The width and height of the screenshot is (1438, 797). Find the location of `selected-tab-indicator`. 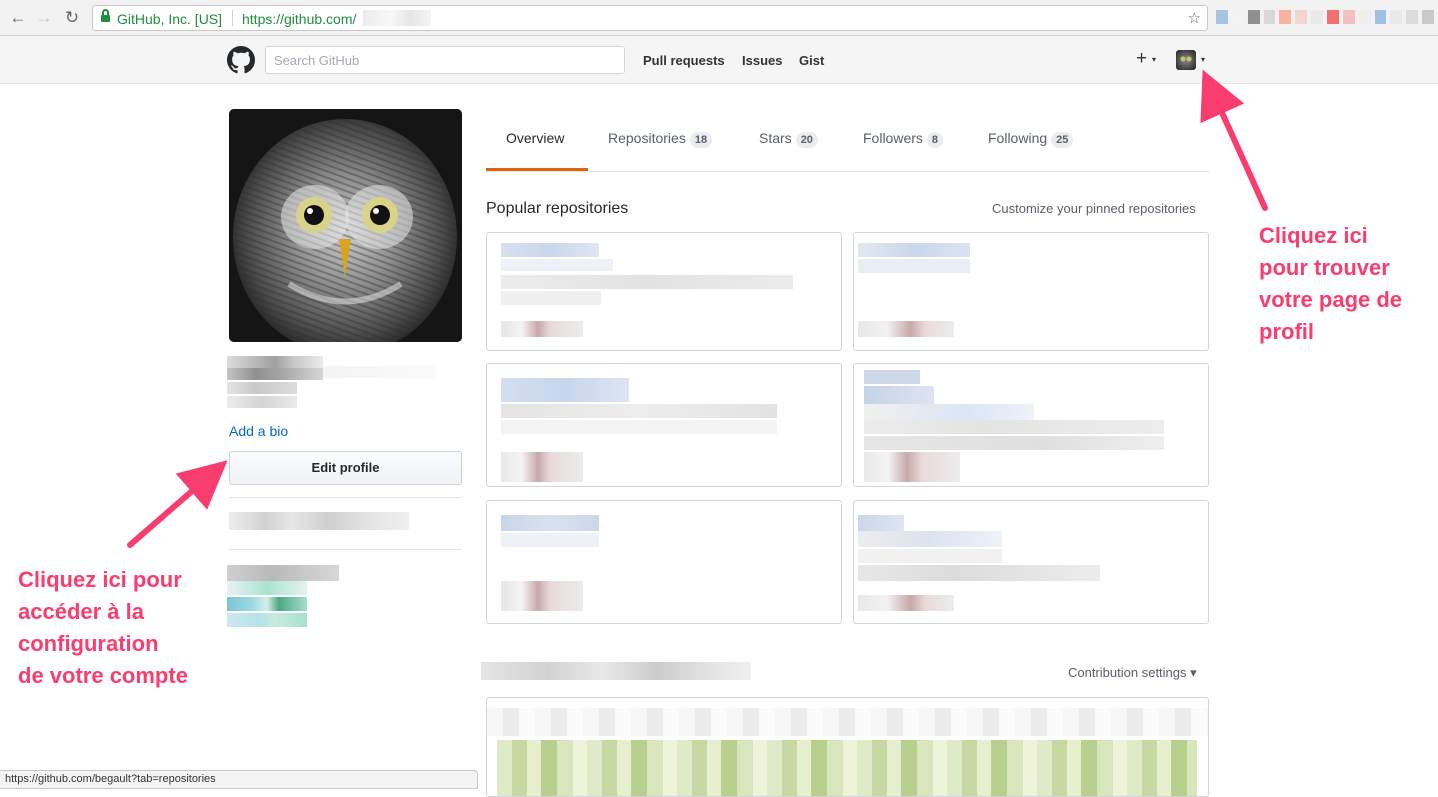

selected-tab-indicator is located at coordinates (537, 169).